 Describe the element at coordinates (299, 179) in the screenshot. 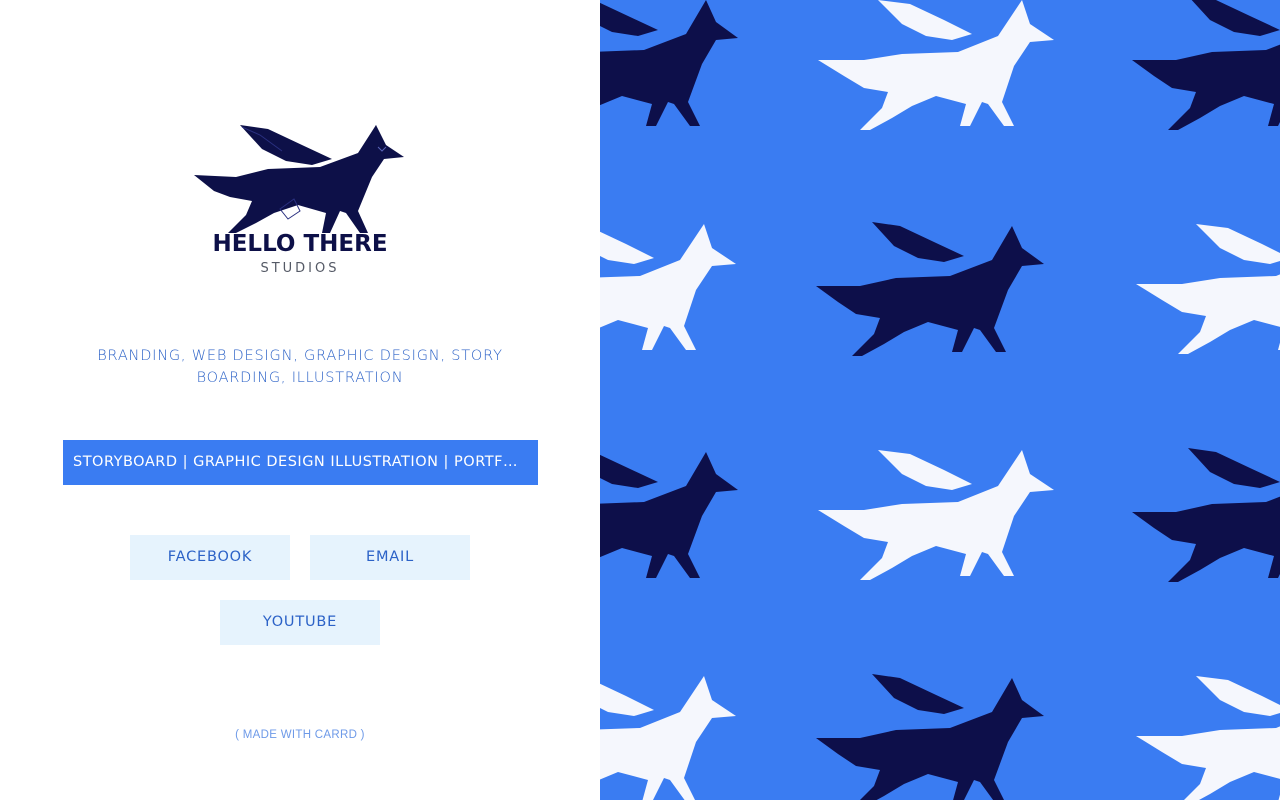

I see `winged-fox-logo-icon` at that location.